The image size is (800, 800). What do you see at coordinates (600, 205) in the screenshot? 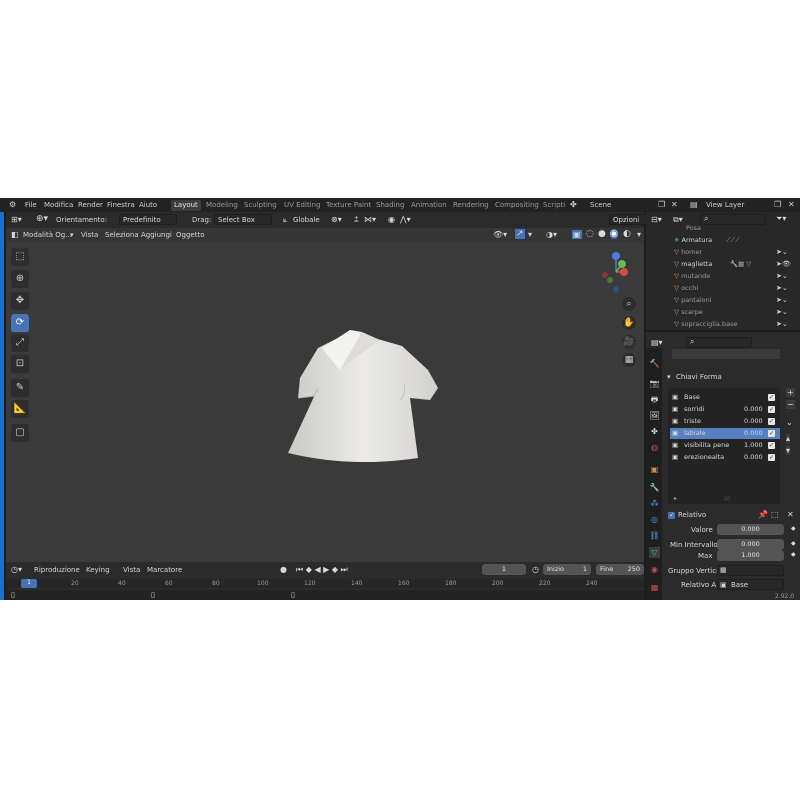
I see `scene-name: Scene` at bounding box center [600, 205].